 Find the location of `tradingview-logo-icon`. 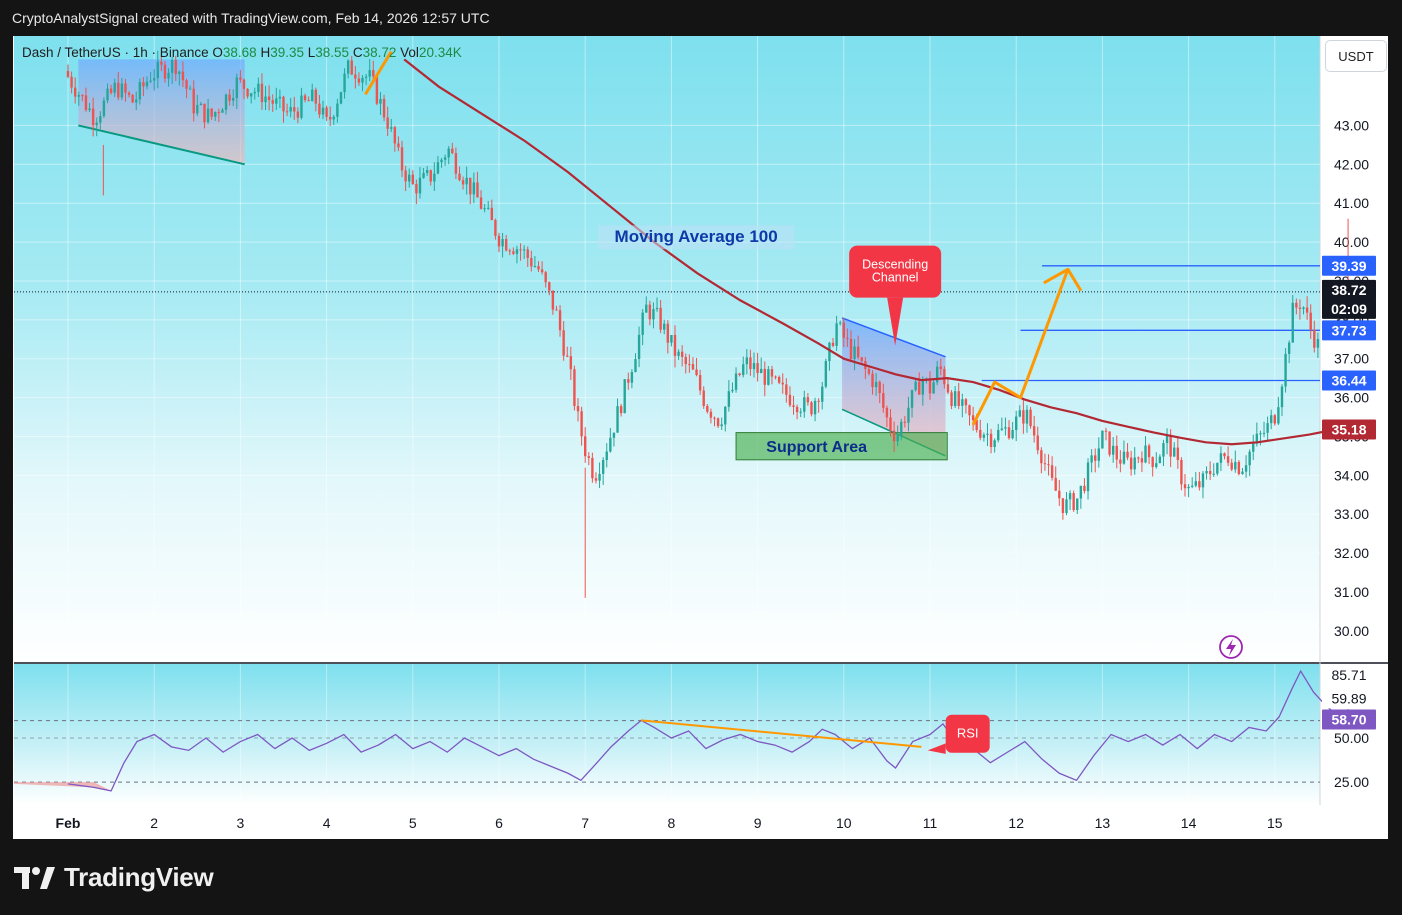

tradingview-logo-icon is located at coordinates (34, 877).